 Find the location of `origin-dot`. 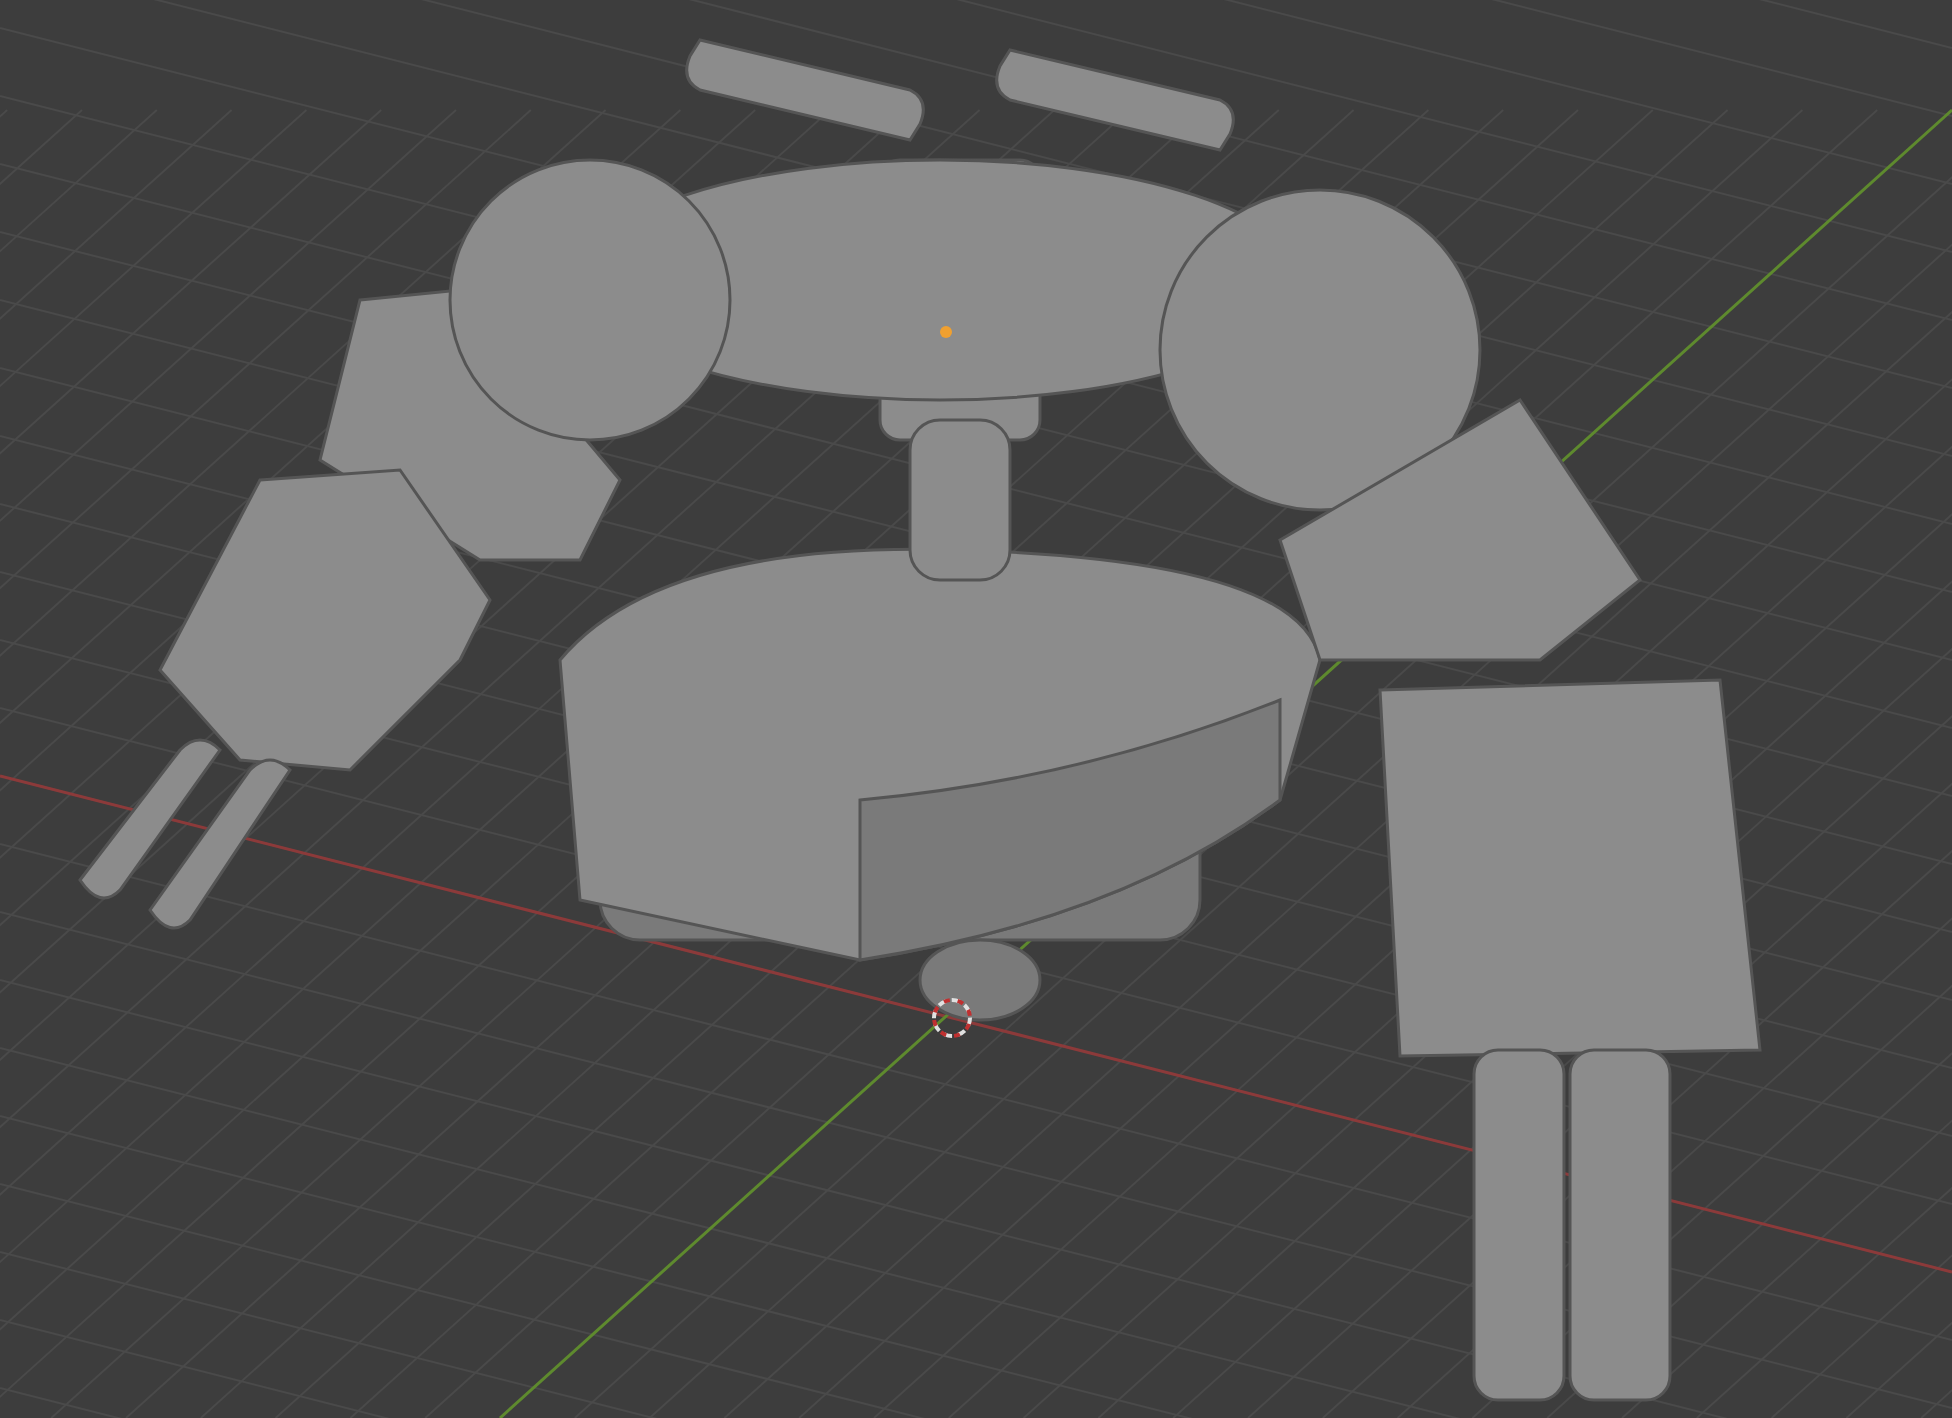

origin-dot is located at coordinates (946, 332).